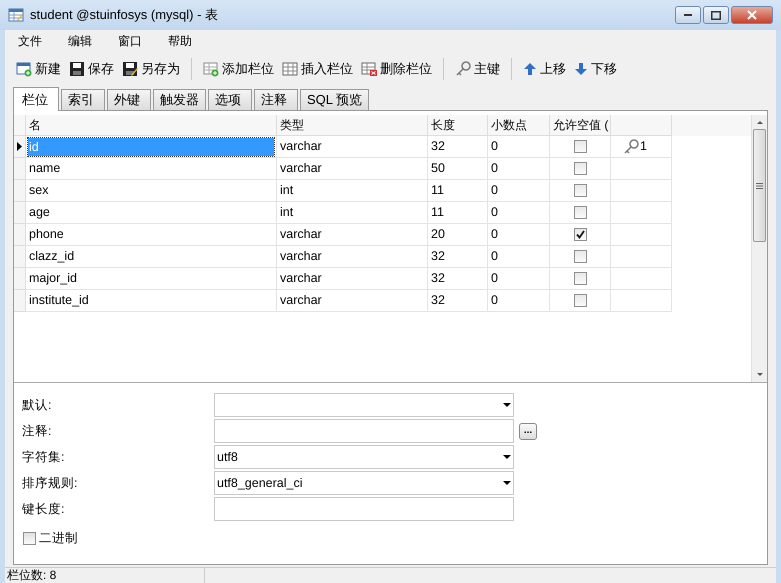 The width and height of the screenshot is (781, 583). Describe the element at coordinates (458, 235) in the screenshot. I see `table-cell: 20` at that location.